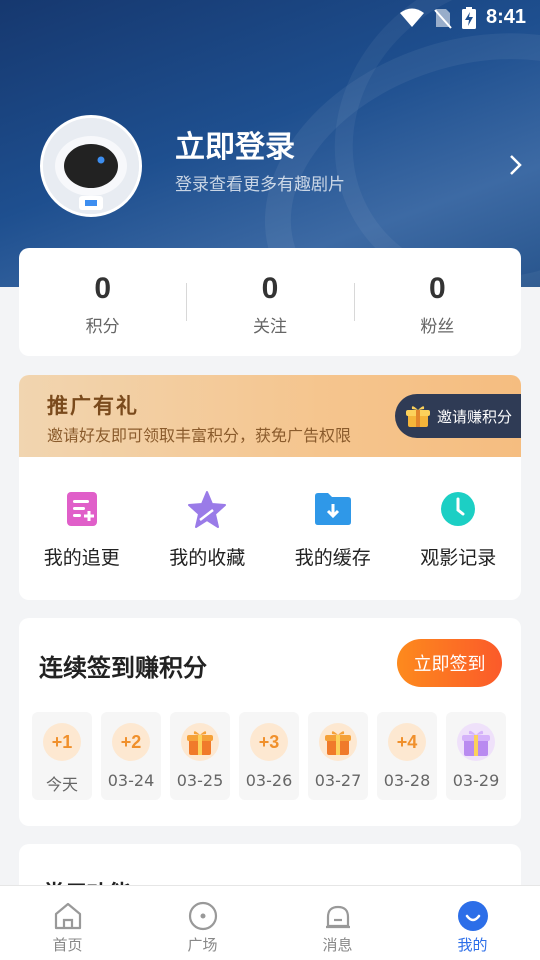 The image size is (540, 960). I want to click on stat-label: 积分, so click(102, 327).